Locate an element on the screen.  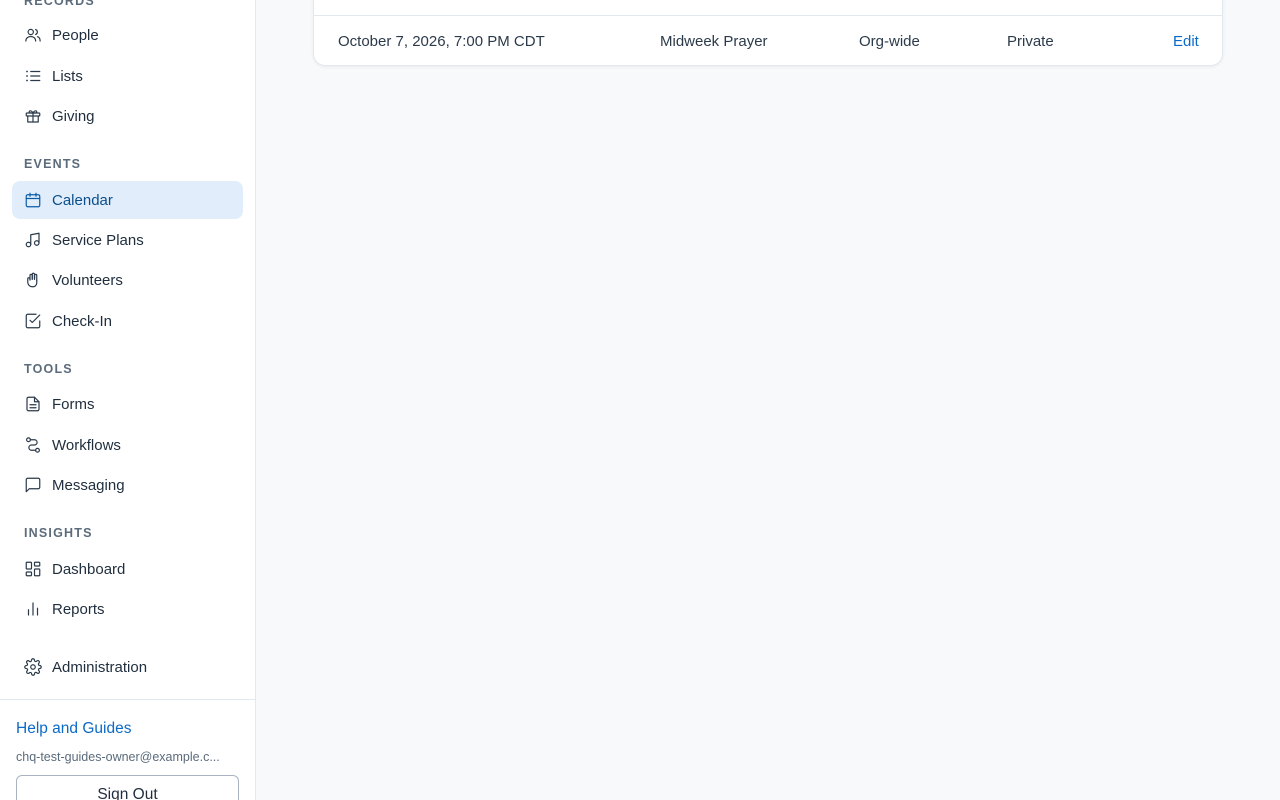
sidebar-item-label: Lists is located at coordinates (67, 76).